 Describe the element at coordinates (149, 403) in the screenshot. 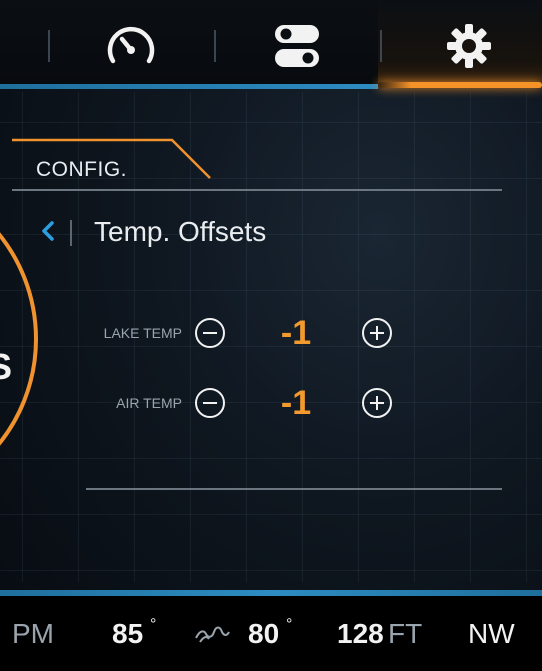

I see `air-temp-label: AIR TEMP` at that location.